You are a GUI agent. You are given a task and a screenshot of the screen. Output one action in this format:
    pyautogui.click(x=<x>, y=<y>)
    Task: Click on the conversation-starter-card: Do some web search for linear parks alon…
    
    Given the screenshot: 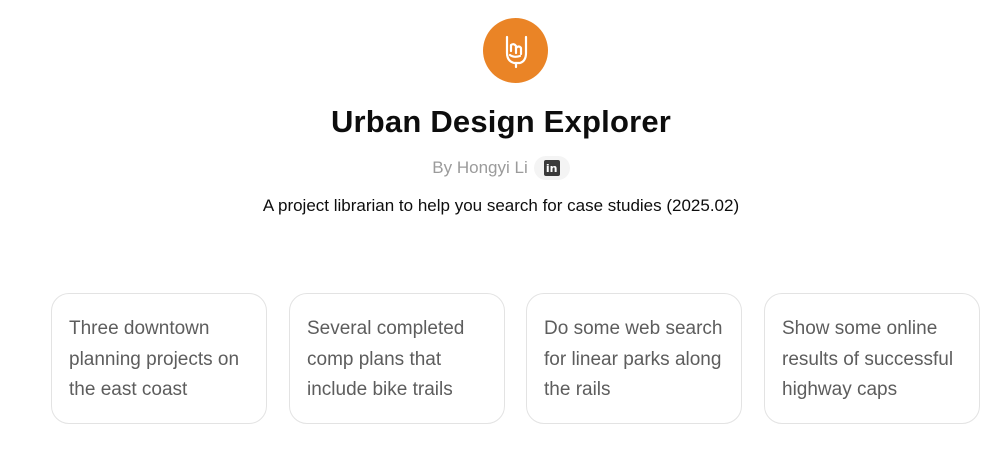 What is the action you would take?
    pyautogui.click(x=634, y=358)
    